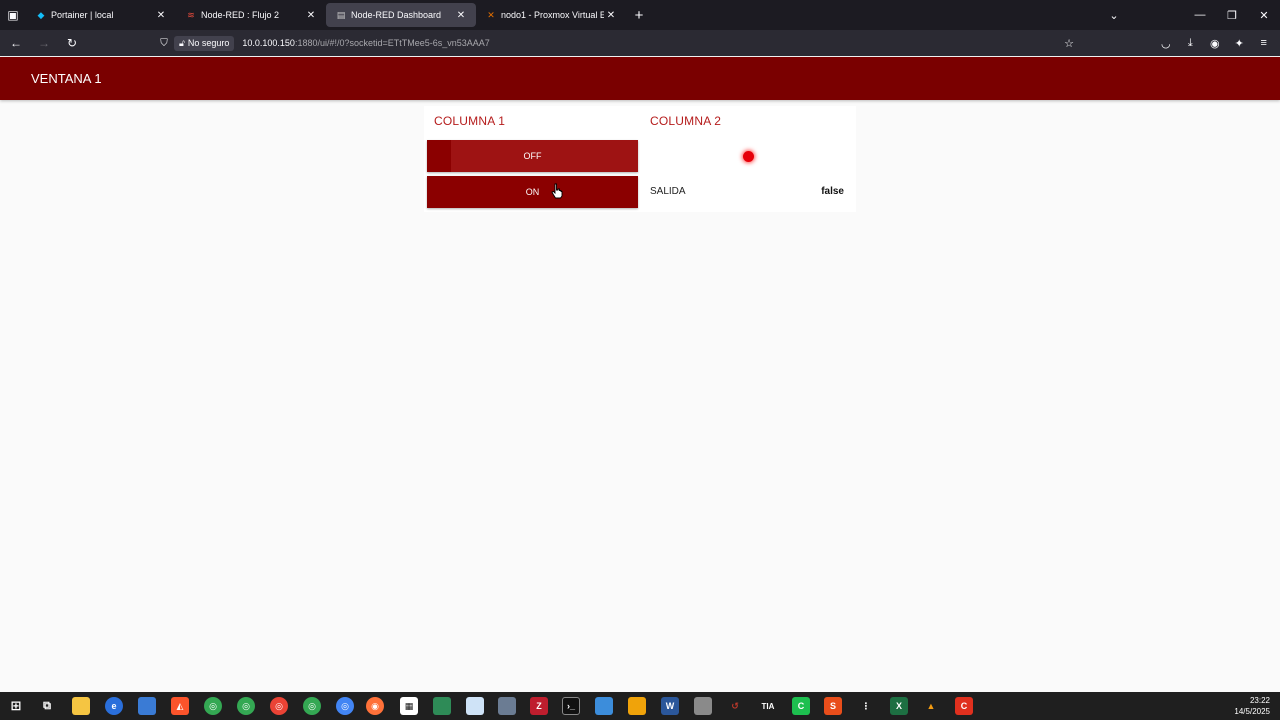 Image resolution: width=1280 pixels, height=720 pixels. I want to click on excel-icon: X, so click(899, 706).